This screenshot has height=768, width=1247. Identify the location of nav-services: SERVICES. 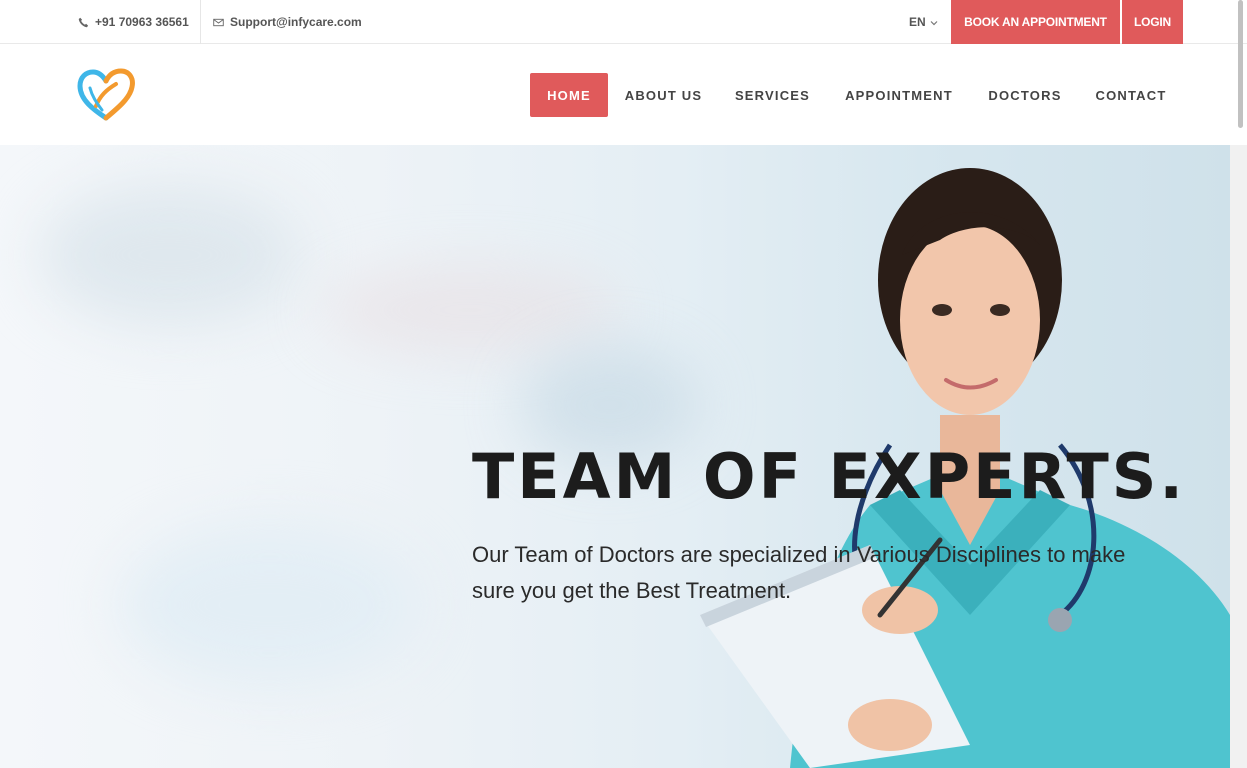
(772, 95).